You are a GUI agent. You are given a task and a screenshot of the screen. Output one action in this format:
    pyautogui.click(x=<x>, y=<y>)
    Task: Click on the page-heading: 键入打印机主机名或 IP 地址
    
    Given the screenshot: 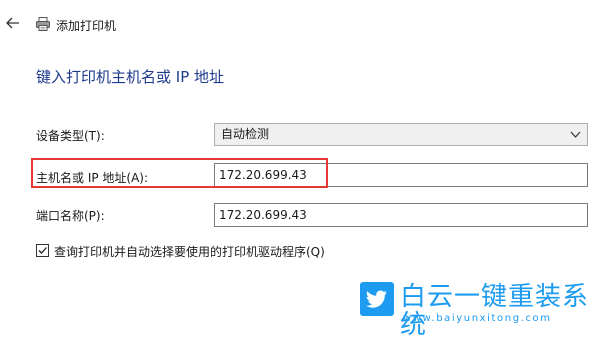 What is the action you would take?
    pyautogui.click(x=130, y=77)
    